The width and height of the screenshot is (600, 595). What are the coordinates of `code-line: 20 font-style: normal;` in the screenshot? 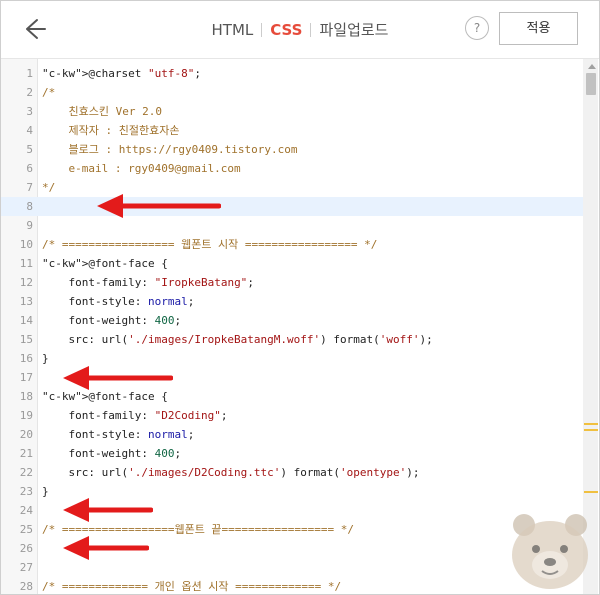 It's located at (292, 434).